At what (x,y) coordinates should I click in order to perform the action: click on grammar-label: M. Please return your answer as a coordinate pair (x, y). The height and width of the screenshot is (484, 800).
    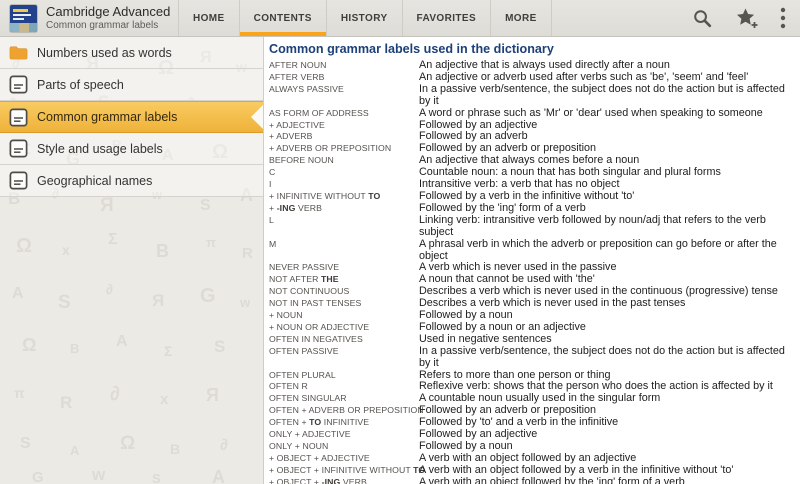
    Looking at the image, I should click on (273, 243).